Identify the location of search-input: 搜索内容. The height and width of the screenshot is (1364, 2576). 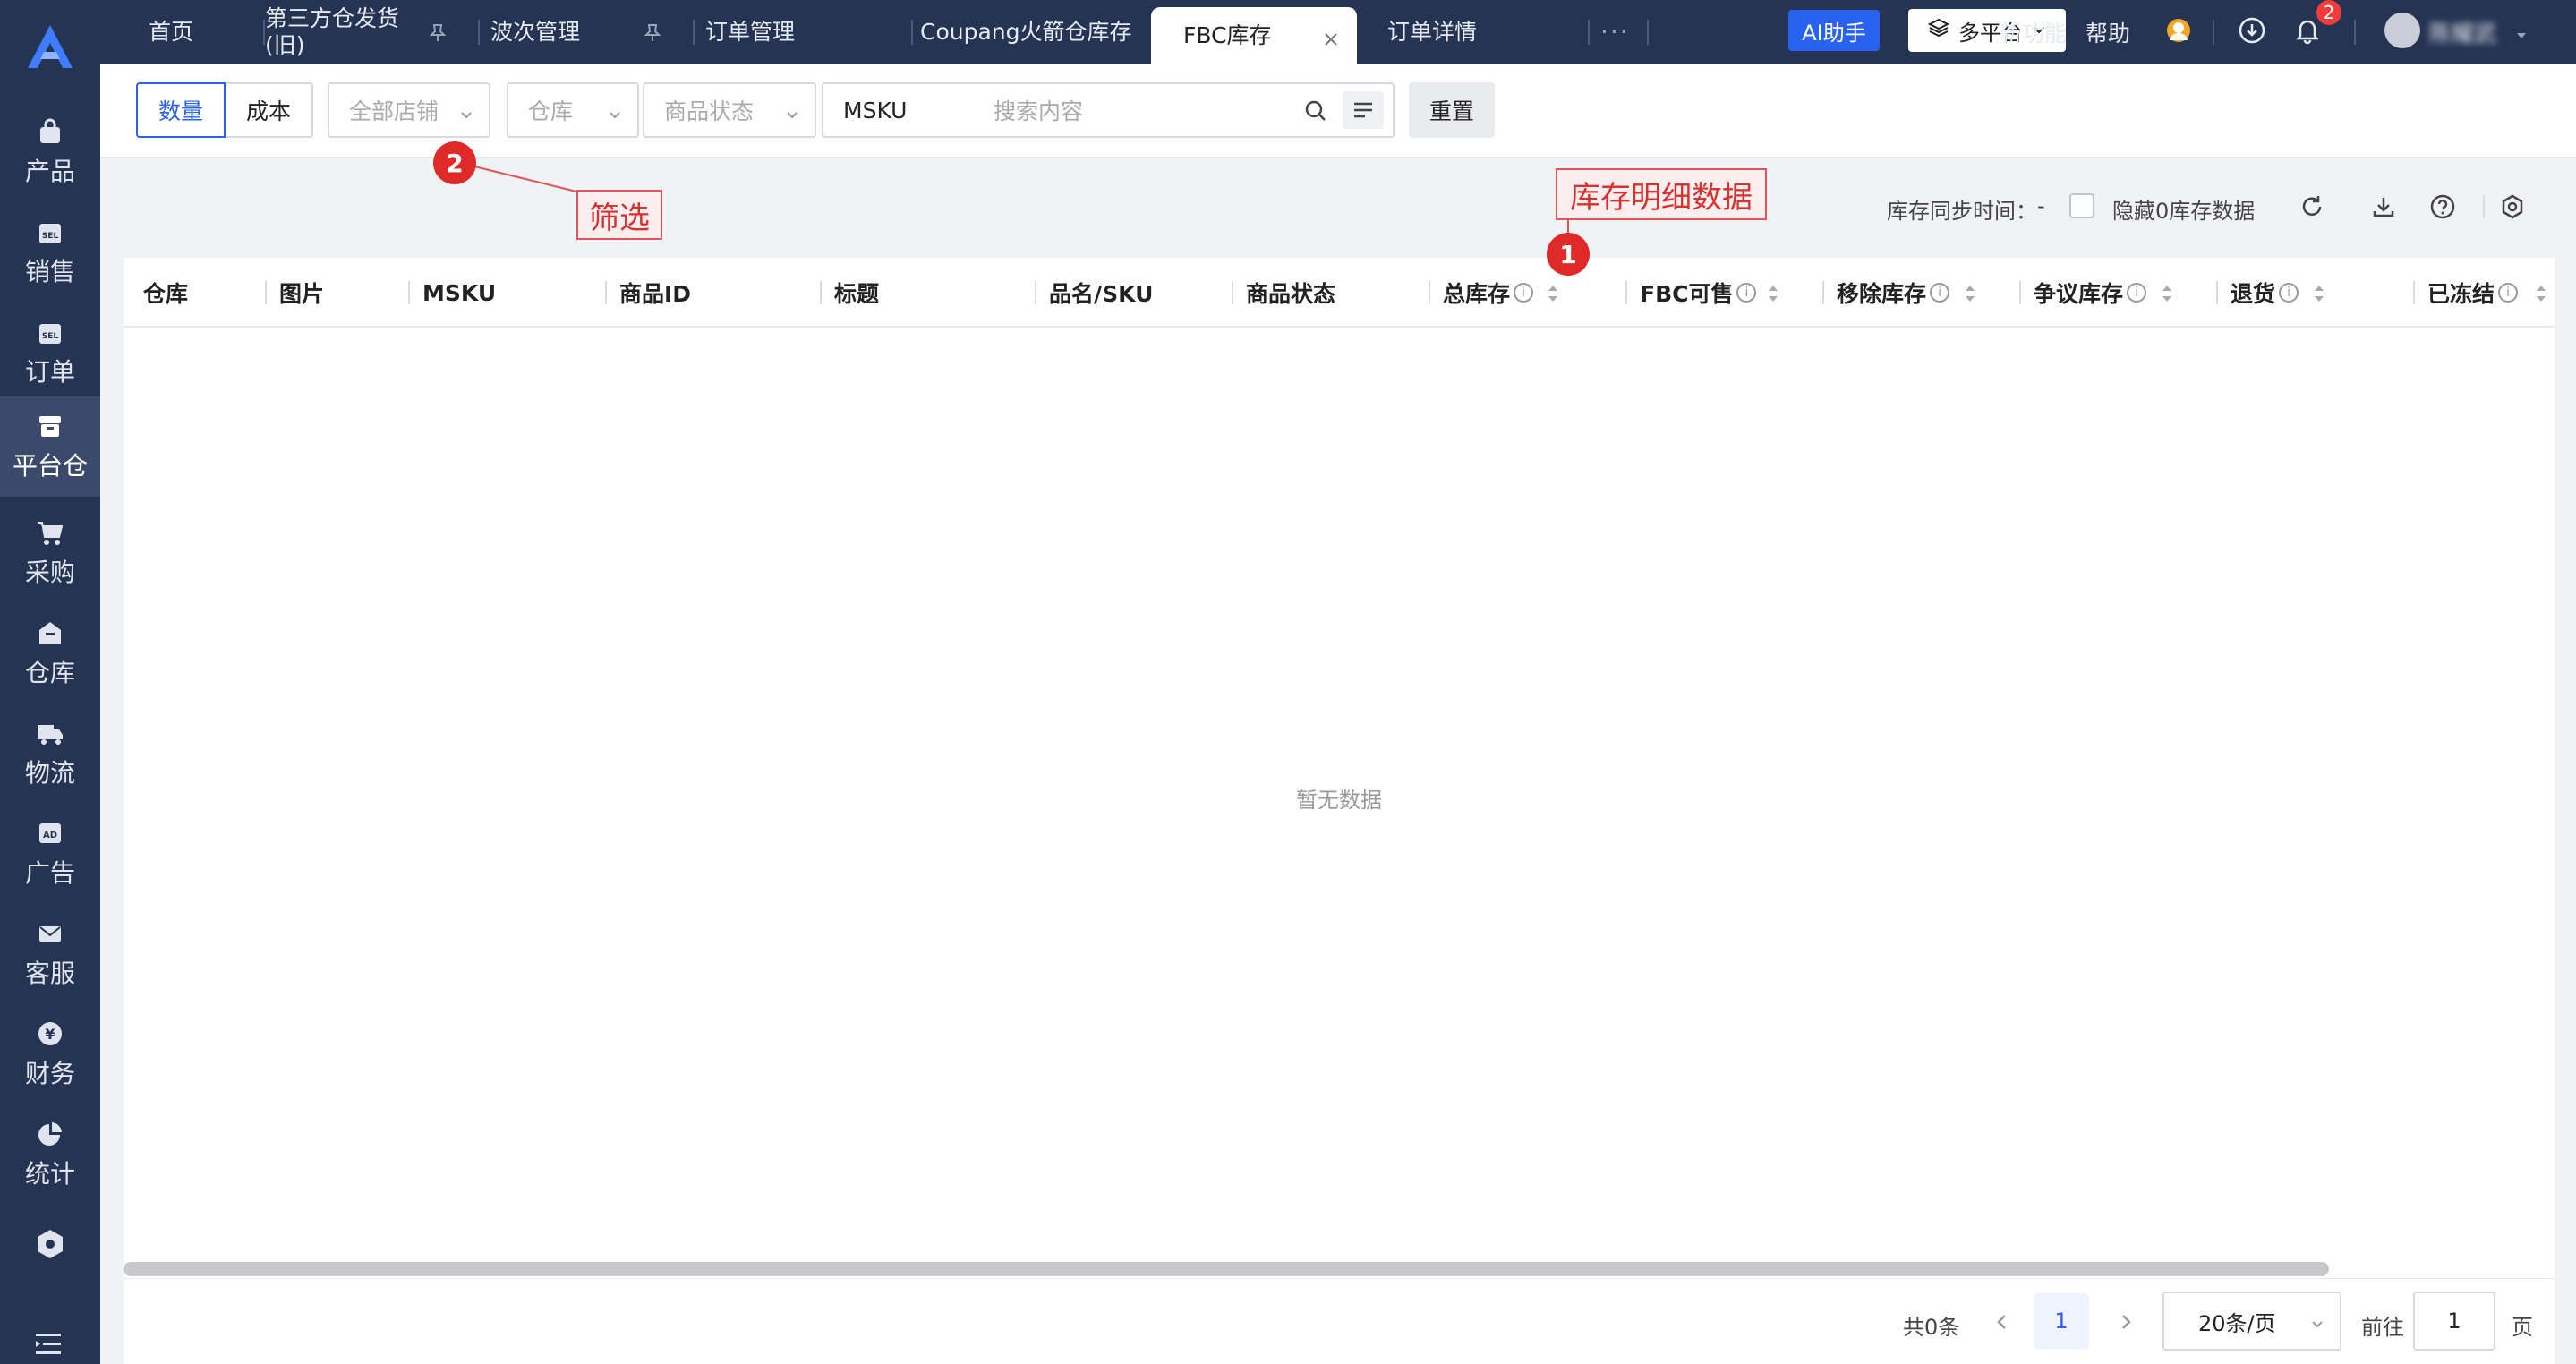
(1184, 110).